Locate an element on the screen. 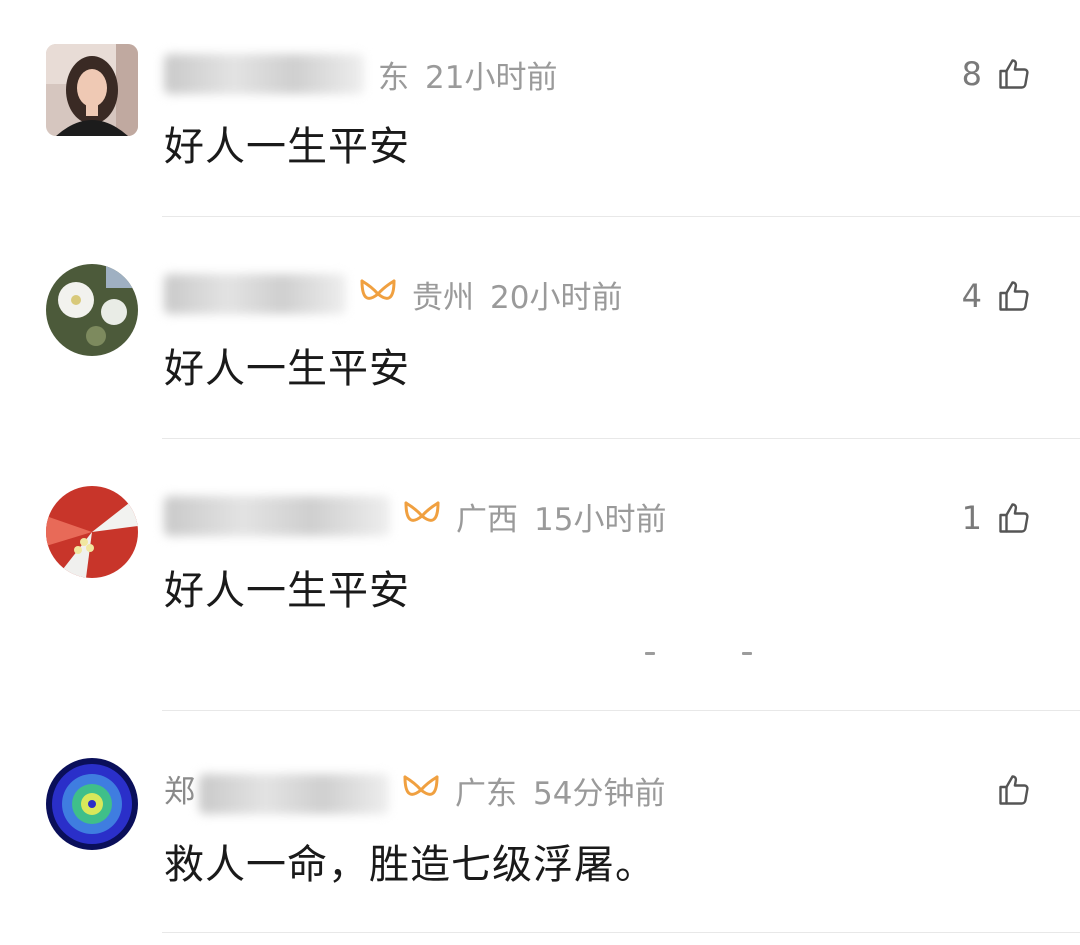 This screenshot has width=1080, height=945. comment-meta: 东 21小时前 is located at coordinates (360, 74).